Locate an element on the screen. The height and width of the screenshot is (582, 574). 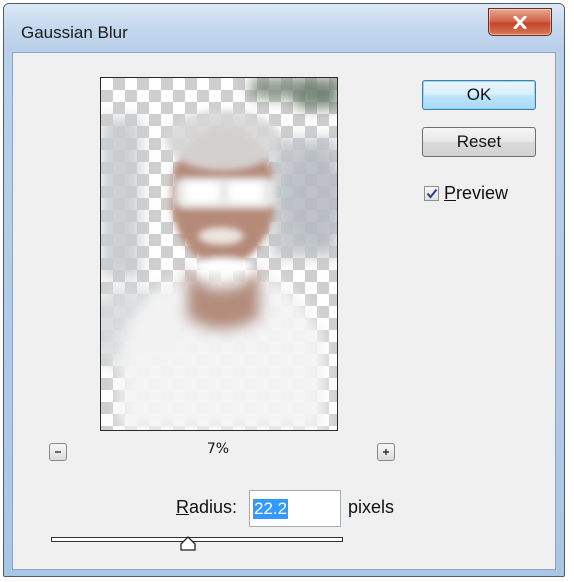
radius-slider-thumb is located at coordinates (188, 543).